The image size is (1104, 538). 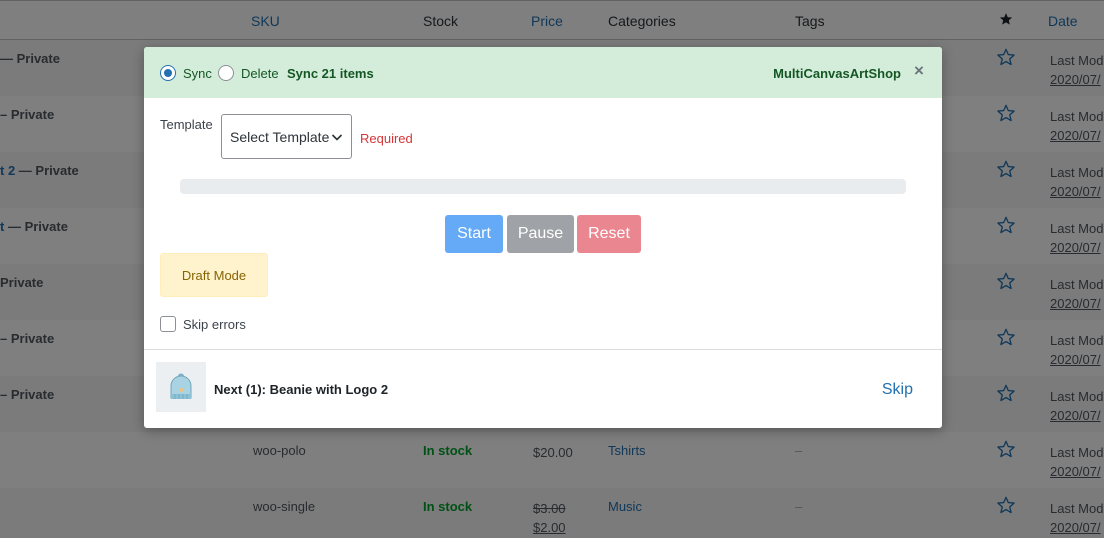 I want to click on template-select-value: Select Template, so click(x=280, y=136).